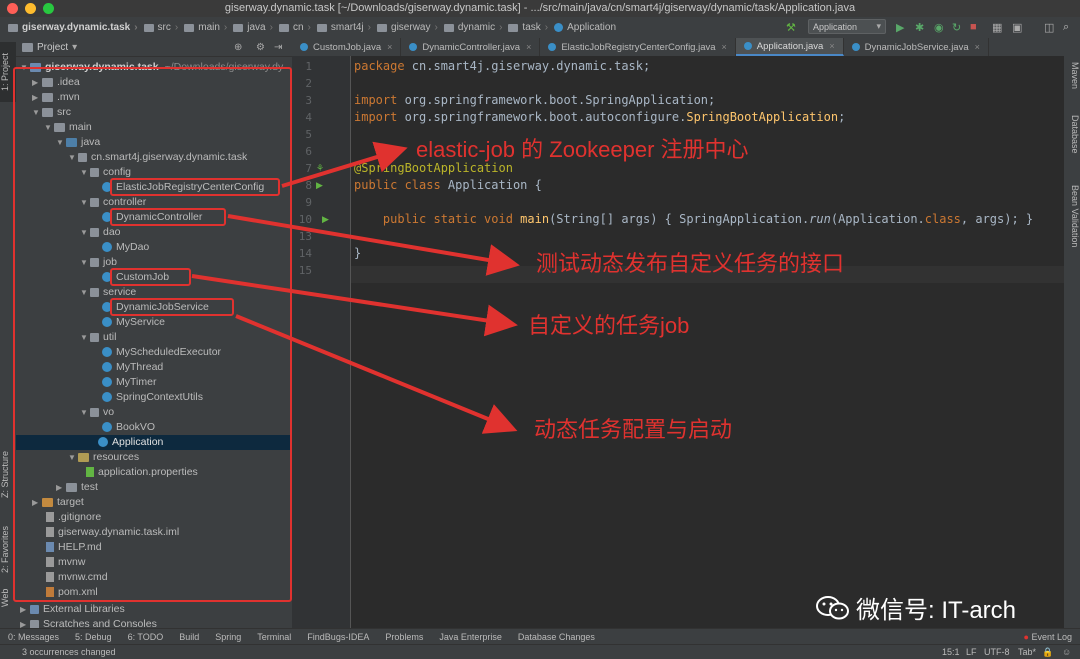  What do you see at coordinates (609, 325) in the screenshot?
I see `annotation-custom-job: 自定义的任务job` at bounding box center [609, 325].